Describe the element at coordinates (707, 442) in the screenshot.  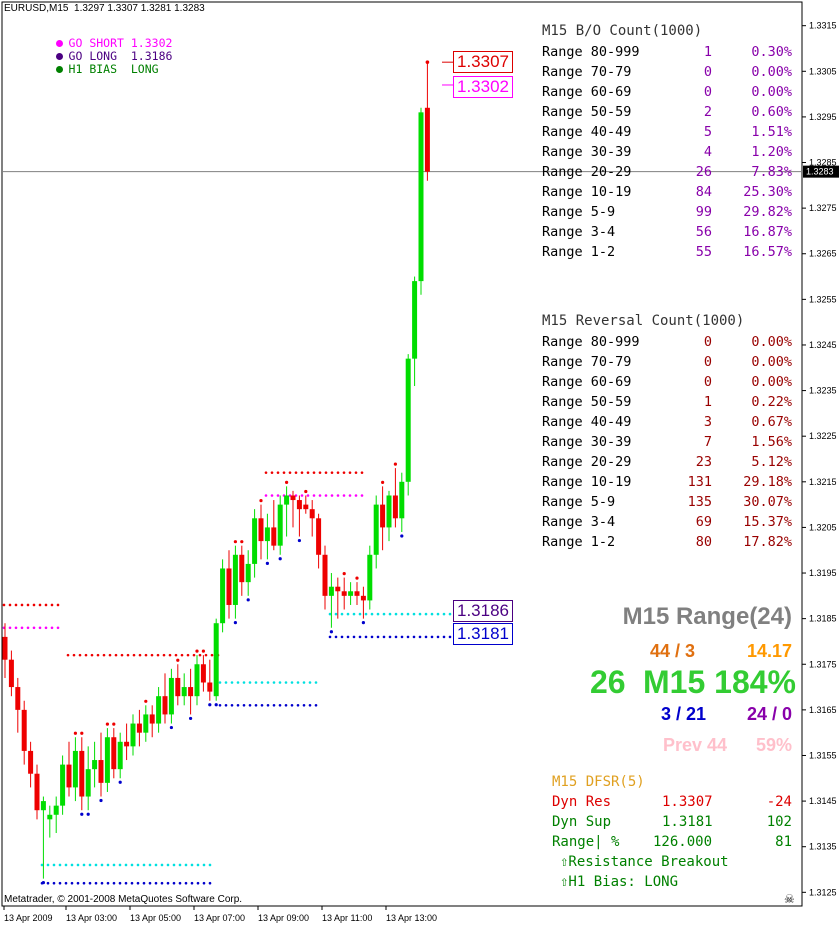
I see `row-count: 7` at that location.